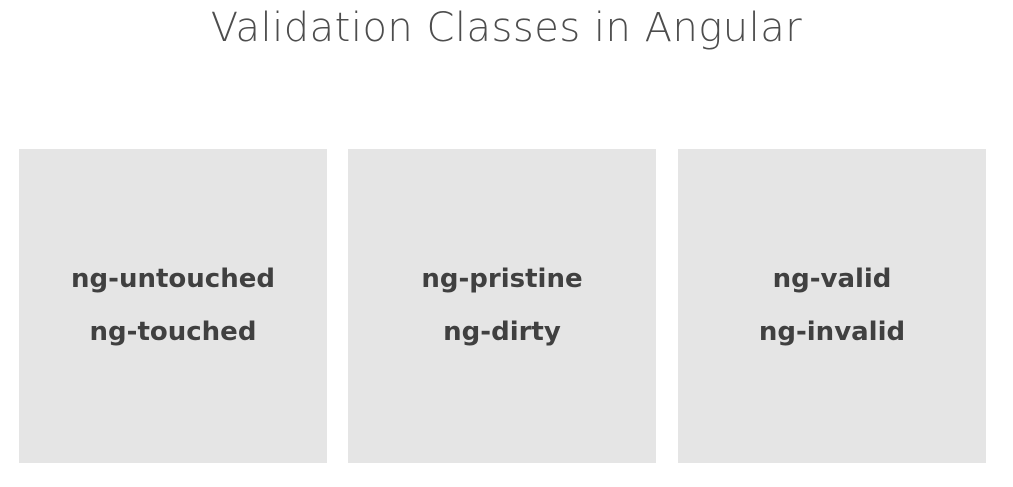 Image resolution: width=1013 pixels, height=487 pixels. I want to click on class-label-valid: ng-valid, so click(832, 279).